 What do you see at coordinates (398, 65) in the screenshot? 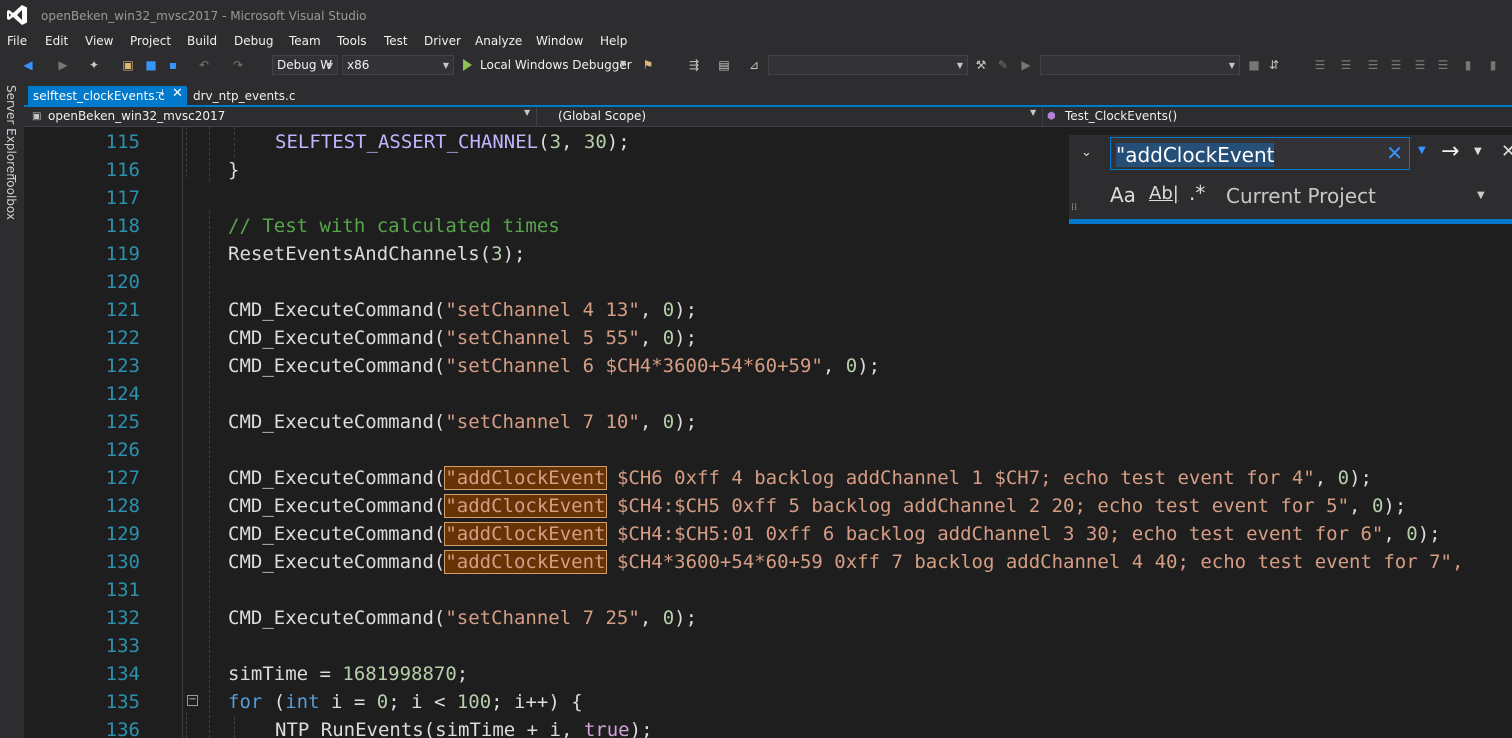
I see `solution-platform-select: x86 ▼` at bounding box center [398, 65].